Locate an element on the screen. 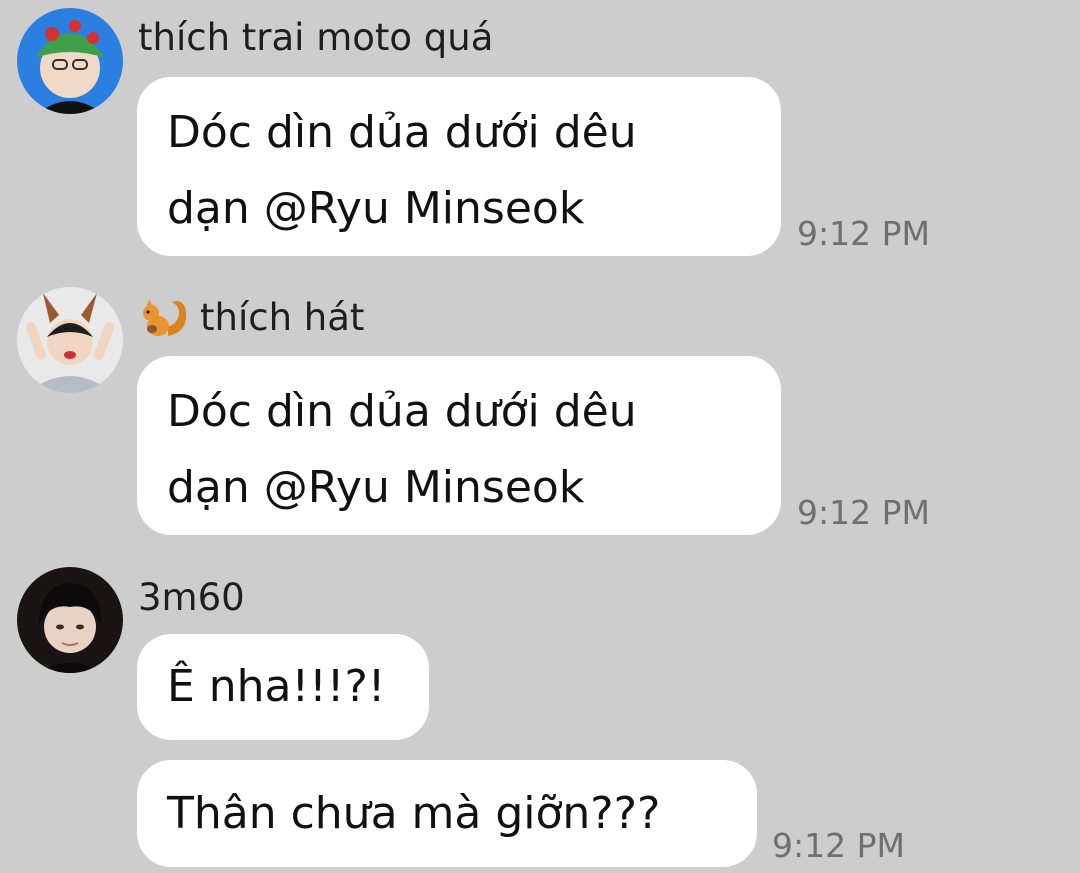 The image size is (1080, 873). sender-name: thích trai moto quá is located at coordinates (315, 38).